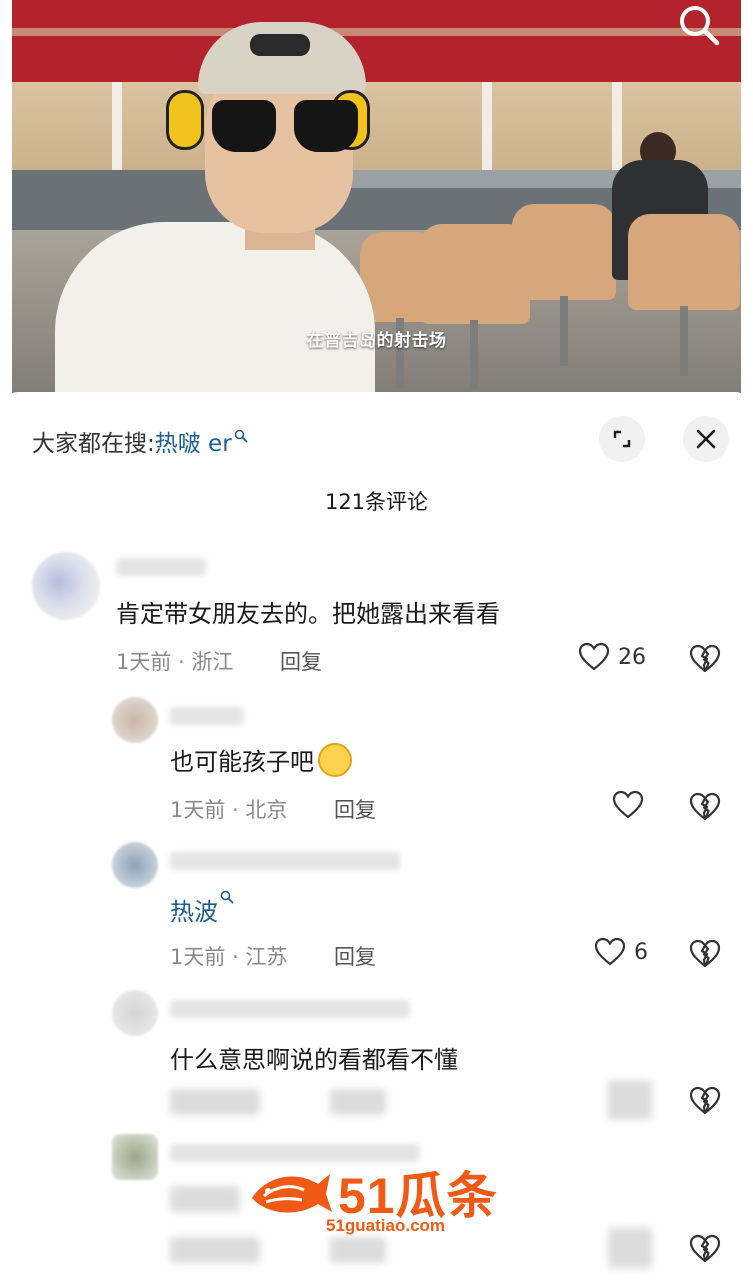 This screenshot has height=1280, width=753. What do you see at coordinates (612, 657) in the screenshot?
I see `like-button: 26` at bounding box center [612, 657].